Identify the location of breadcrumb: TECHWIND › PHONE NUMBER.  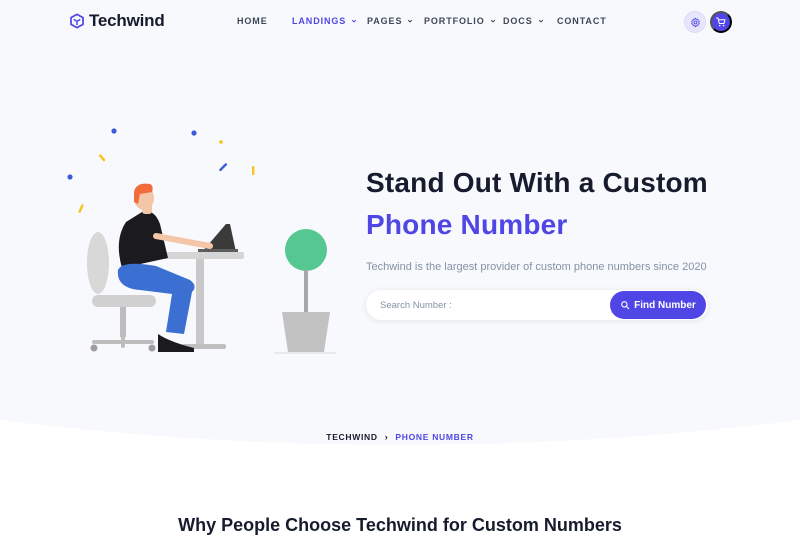
(400, 437).